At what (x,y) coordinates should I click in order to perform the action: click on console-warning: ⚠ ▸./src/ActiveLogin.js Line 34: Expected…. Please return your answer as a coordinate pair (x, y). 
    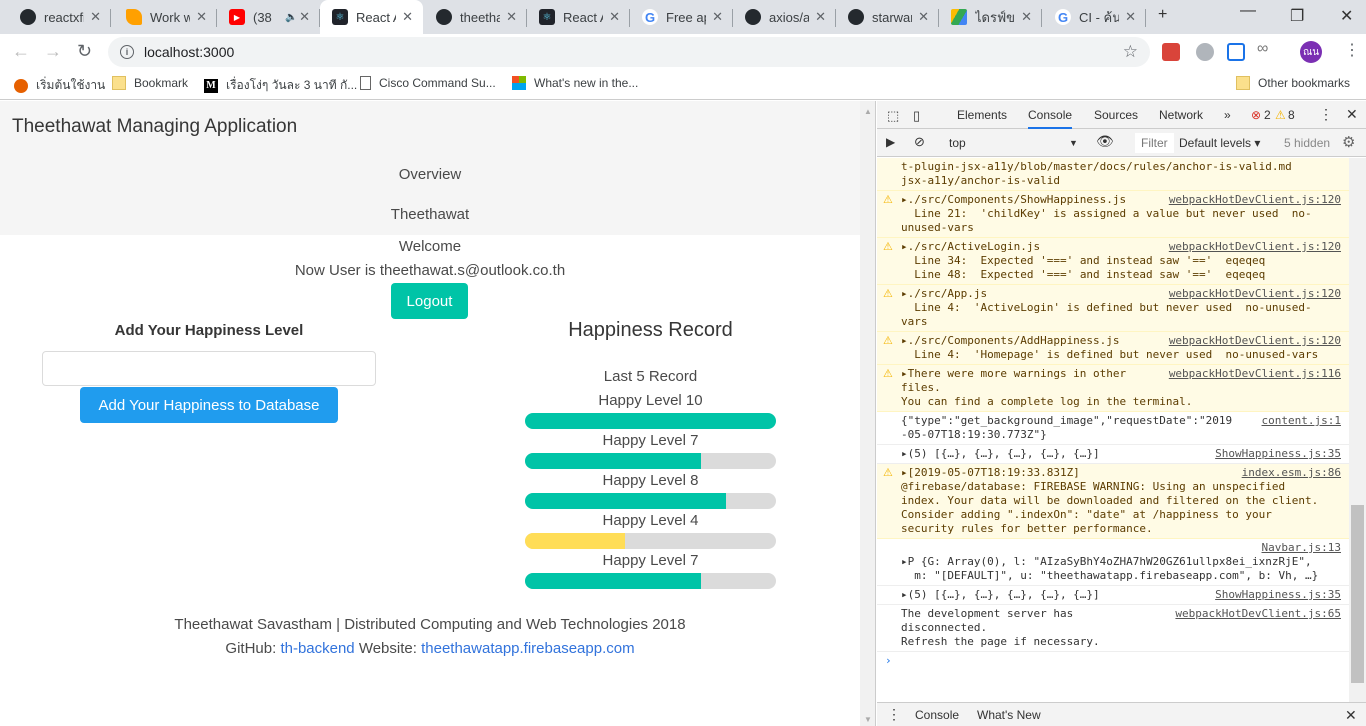
    Looking at the image, I should click on (1113, 261).